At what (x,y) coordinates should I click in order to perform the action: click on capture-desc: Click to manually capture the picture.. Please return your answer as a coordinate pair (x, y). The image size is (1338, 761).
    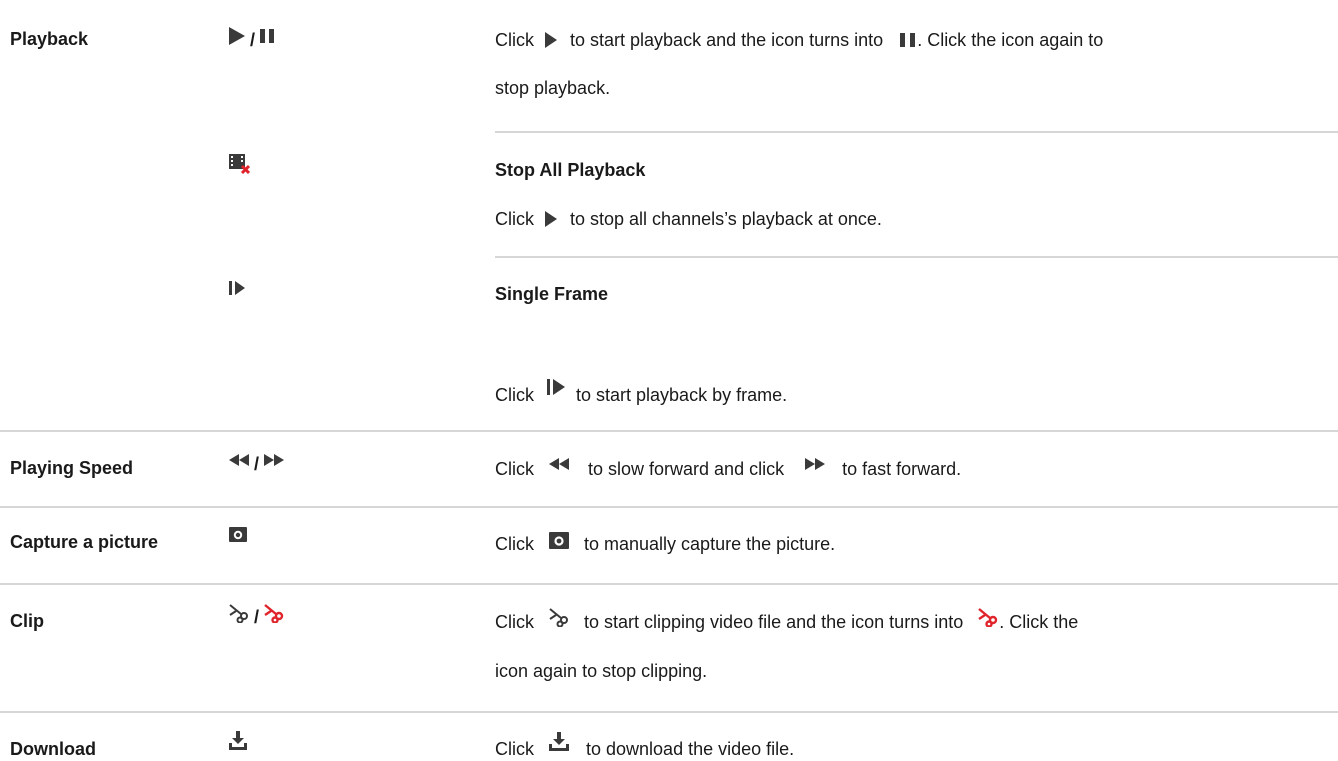
    Looking at the image, I should click on (665, 544).